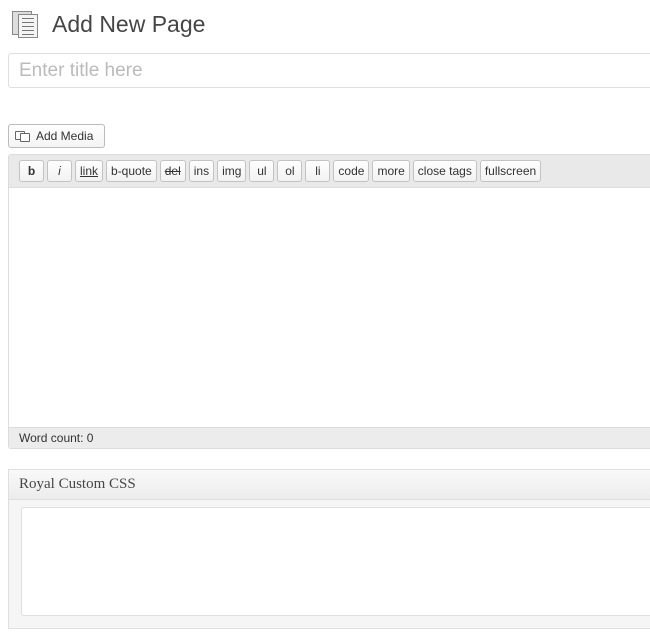 The image size is (650, 635). I want to click on link-button: link, so click(89, 171).